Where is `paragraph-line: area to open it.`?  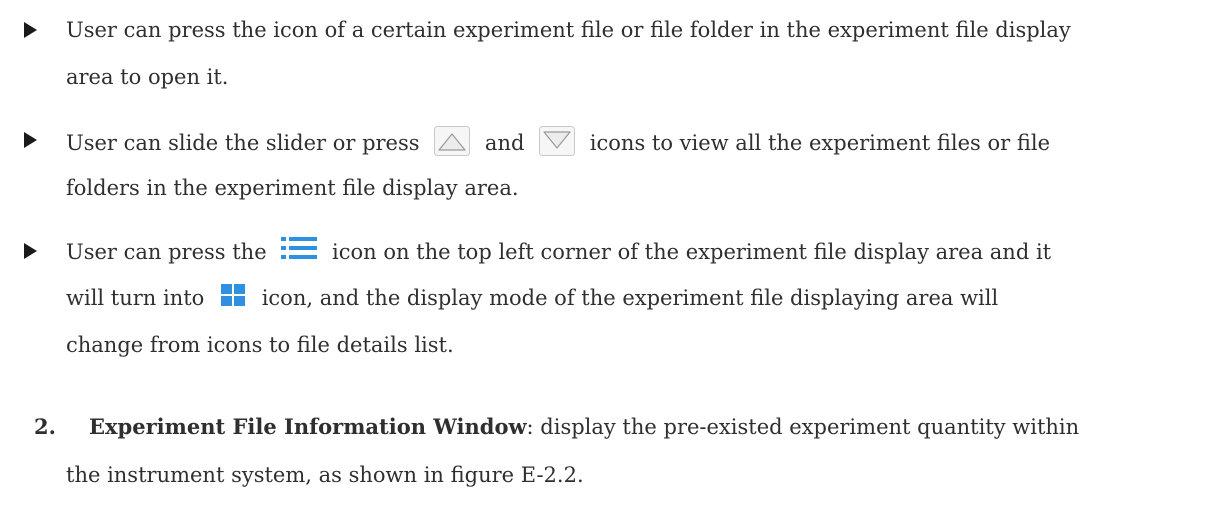 paragraph-line: area to open it. is located at coordinates (147, 77).